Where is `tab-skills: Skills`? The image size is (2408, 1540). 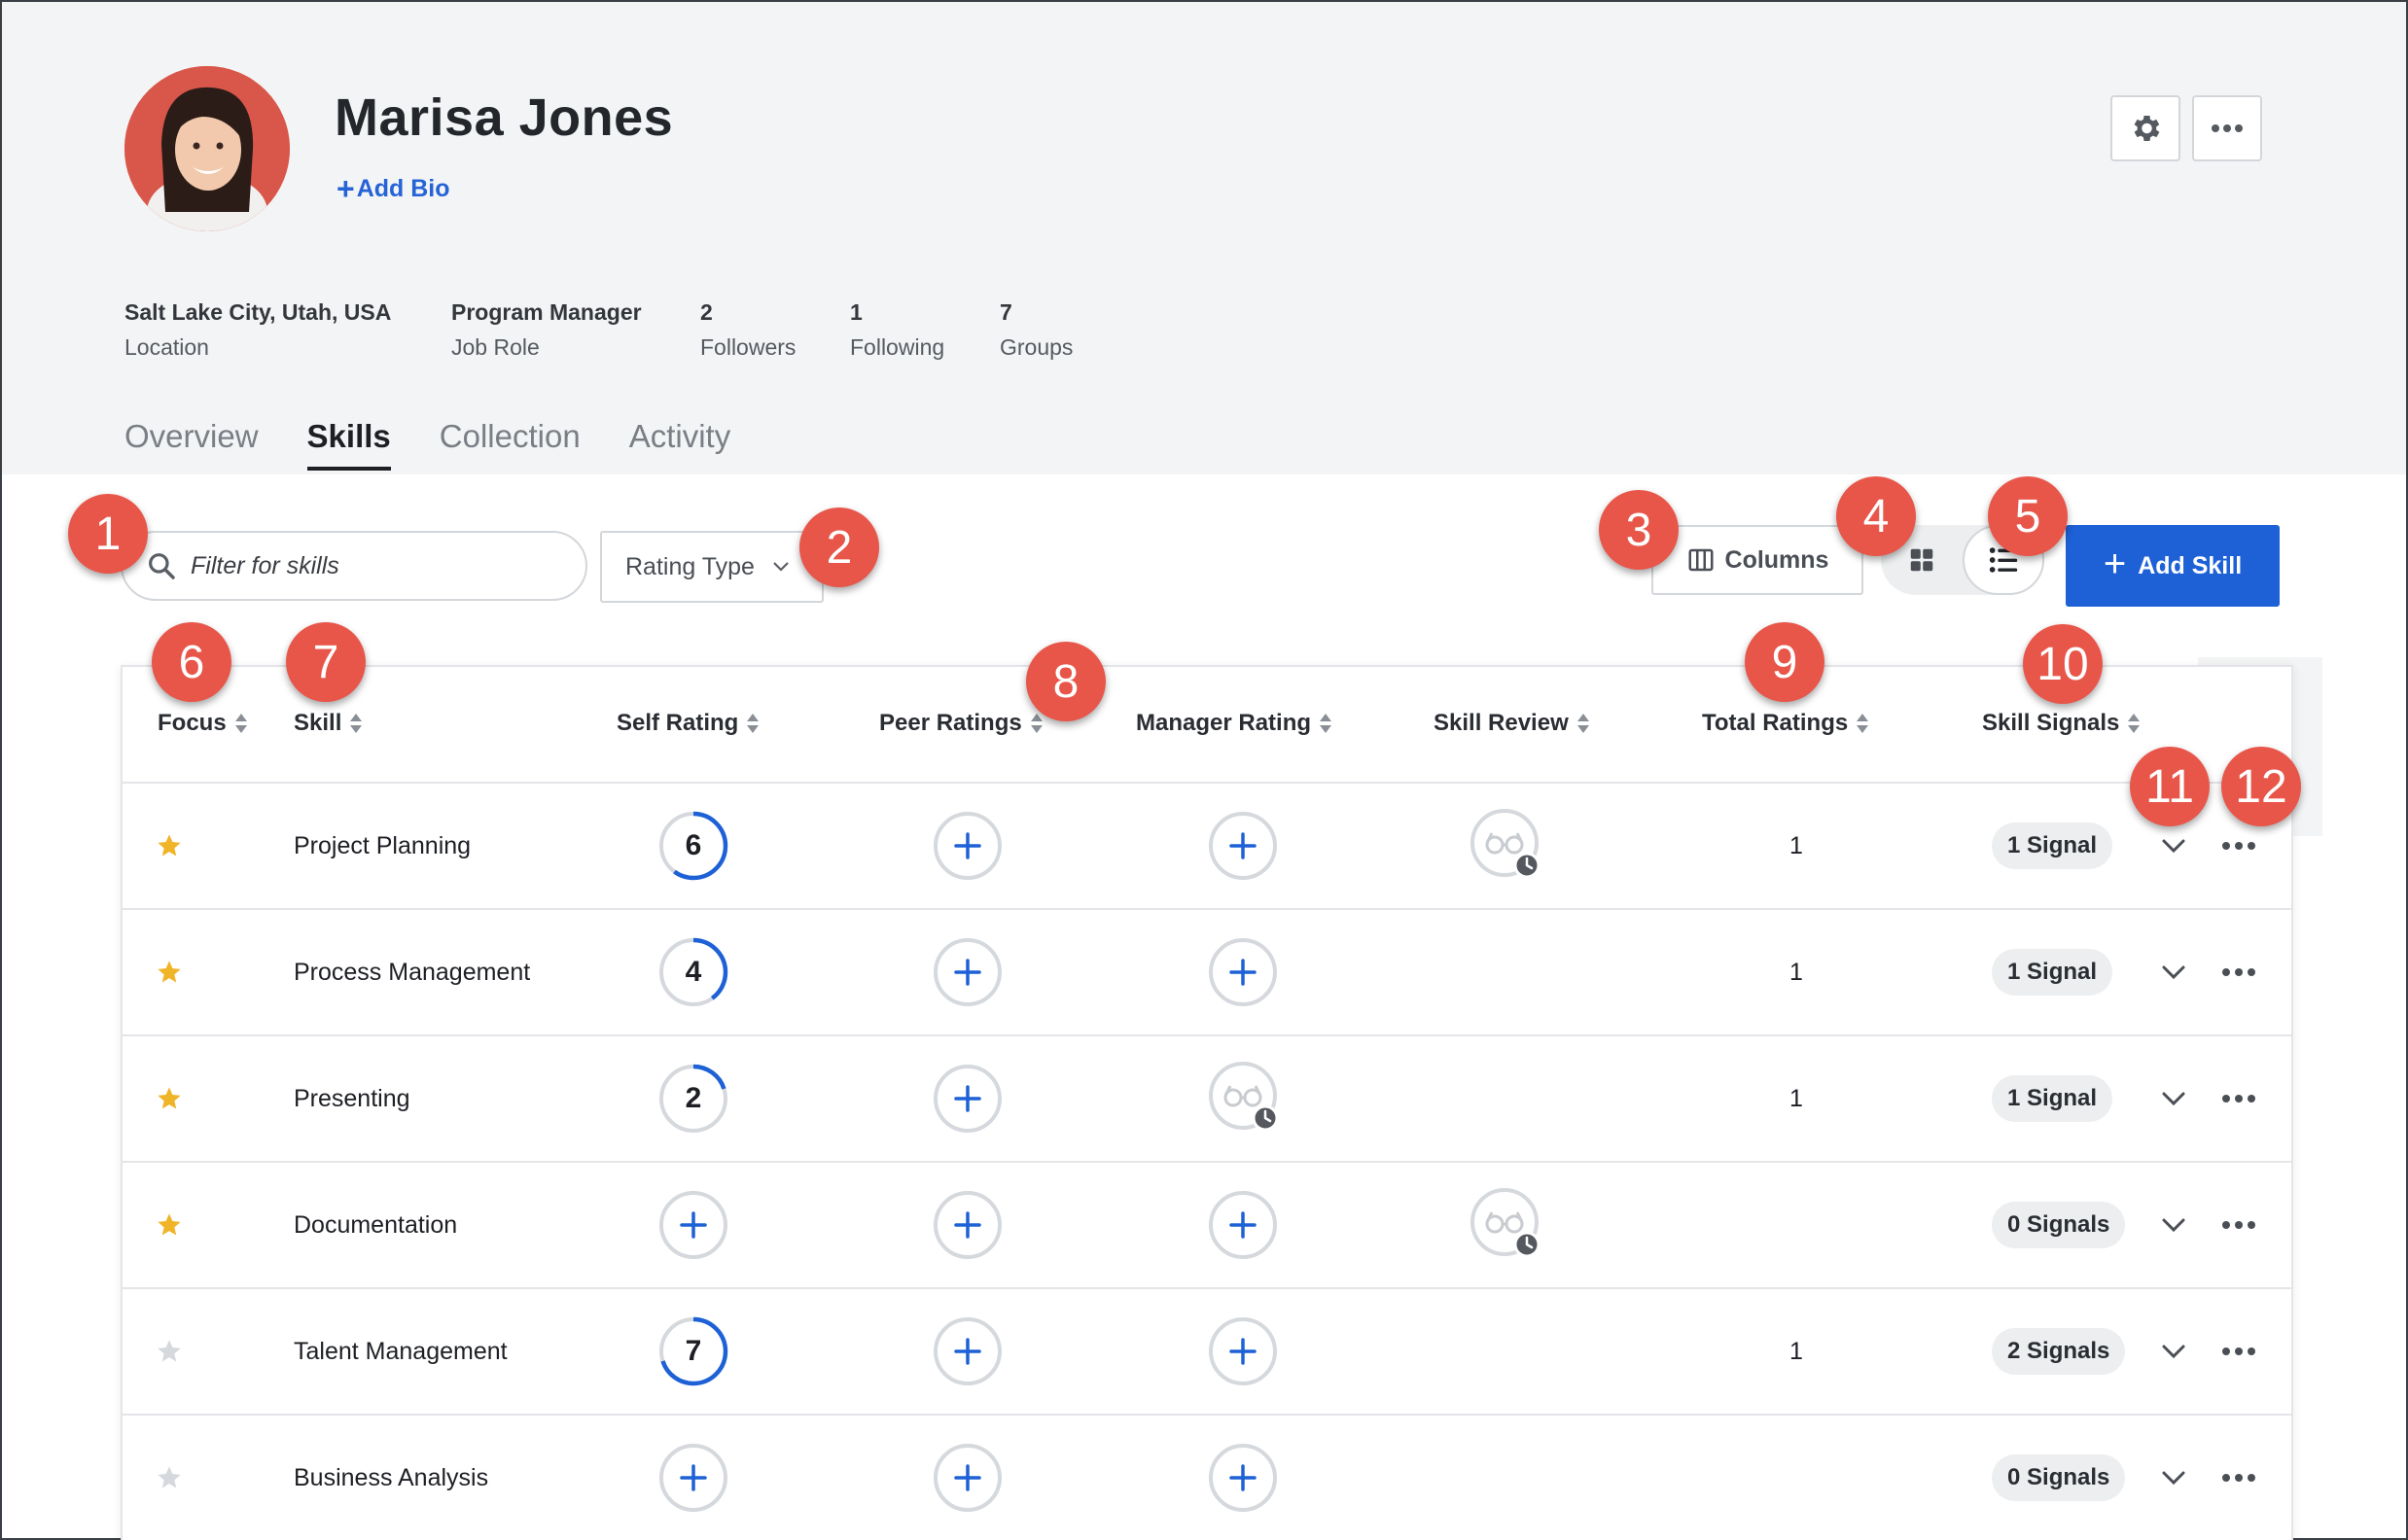 tab-skills: Skills is located at coordinates (349, 444).